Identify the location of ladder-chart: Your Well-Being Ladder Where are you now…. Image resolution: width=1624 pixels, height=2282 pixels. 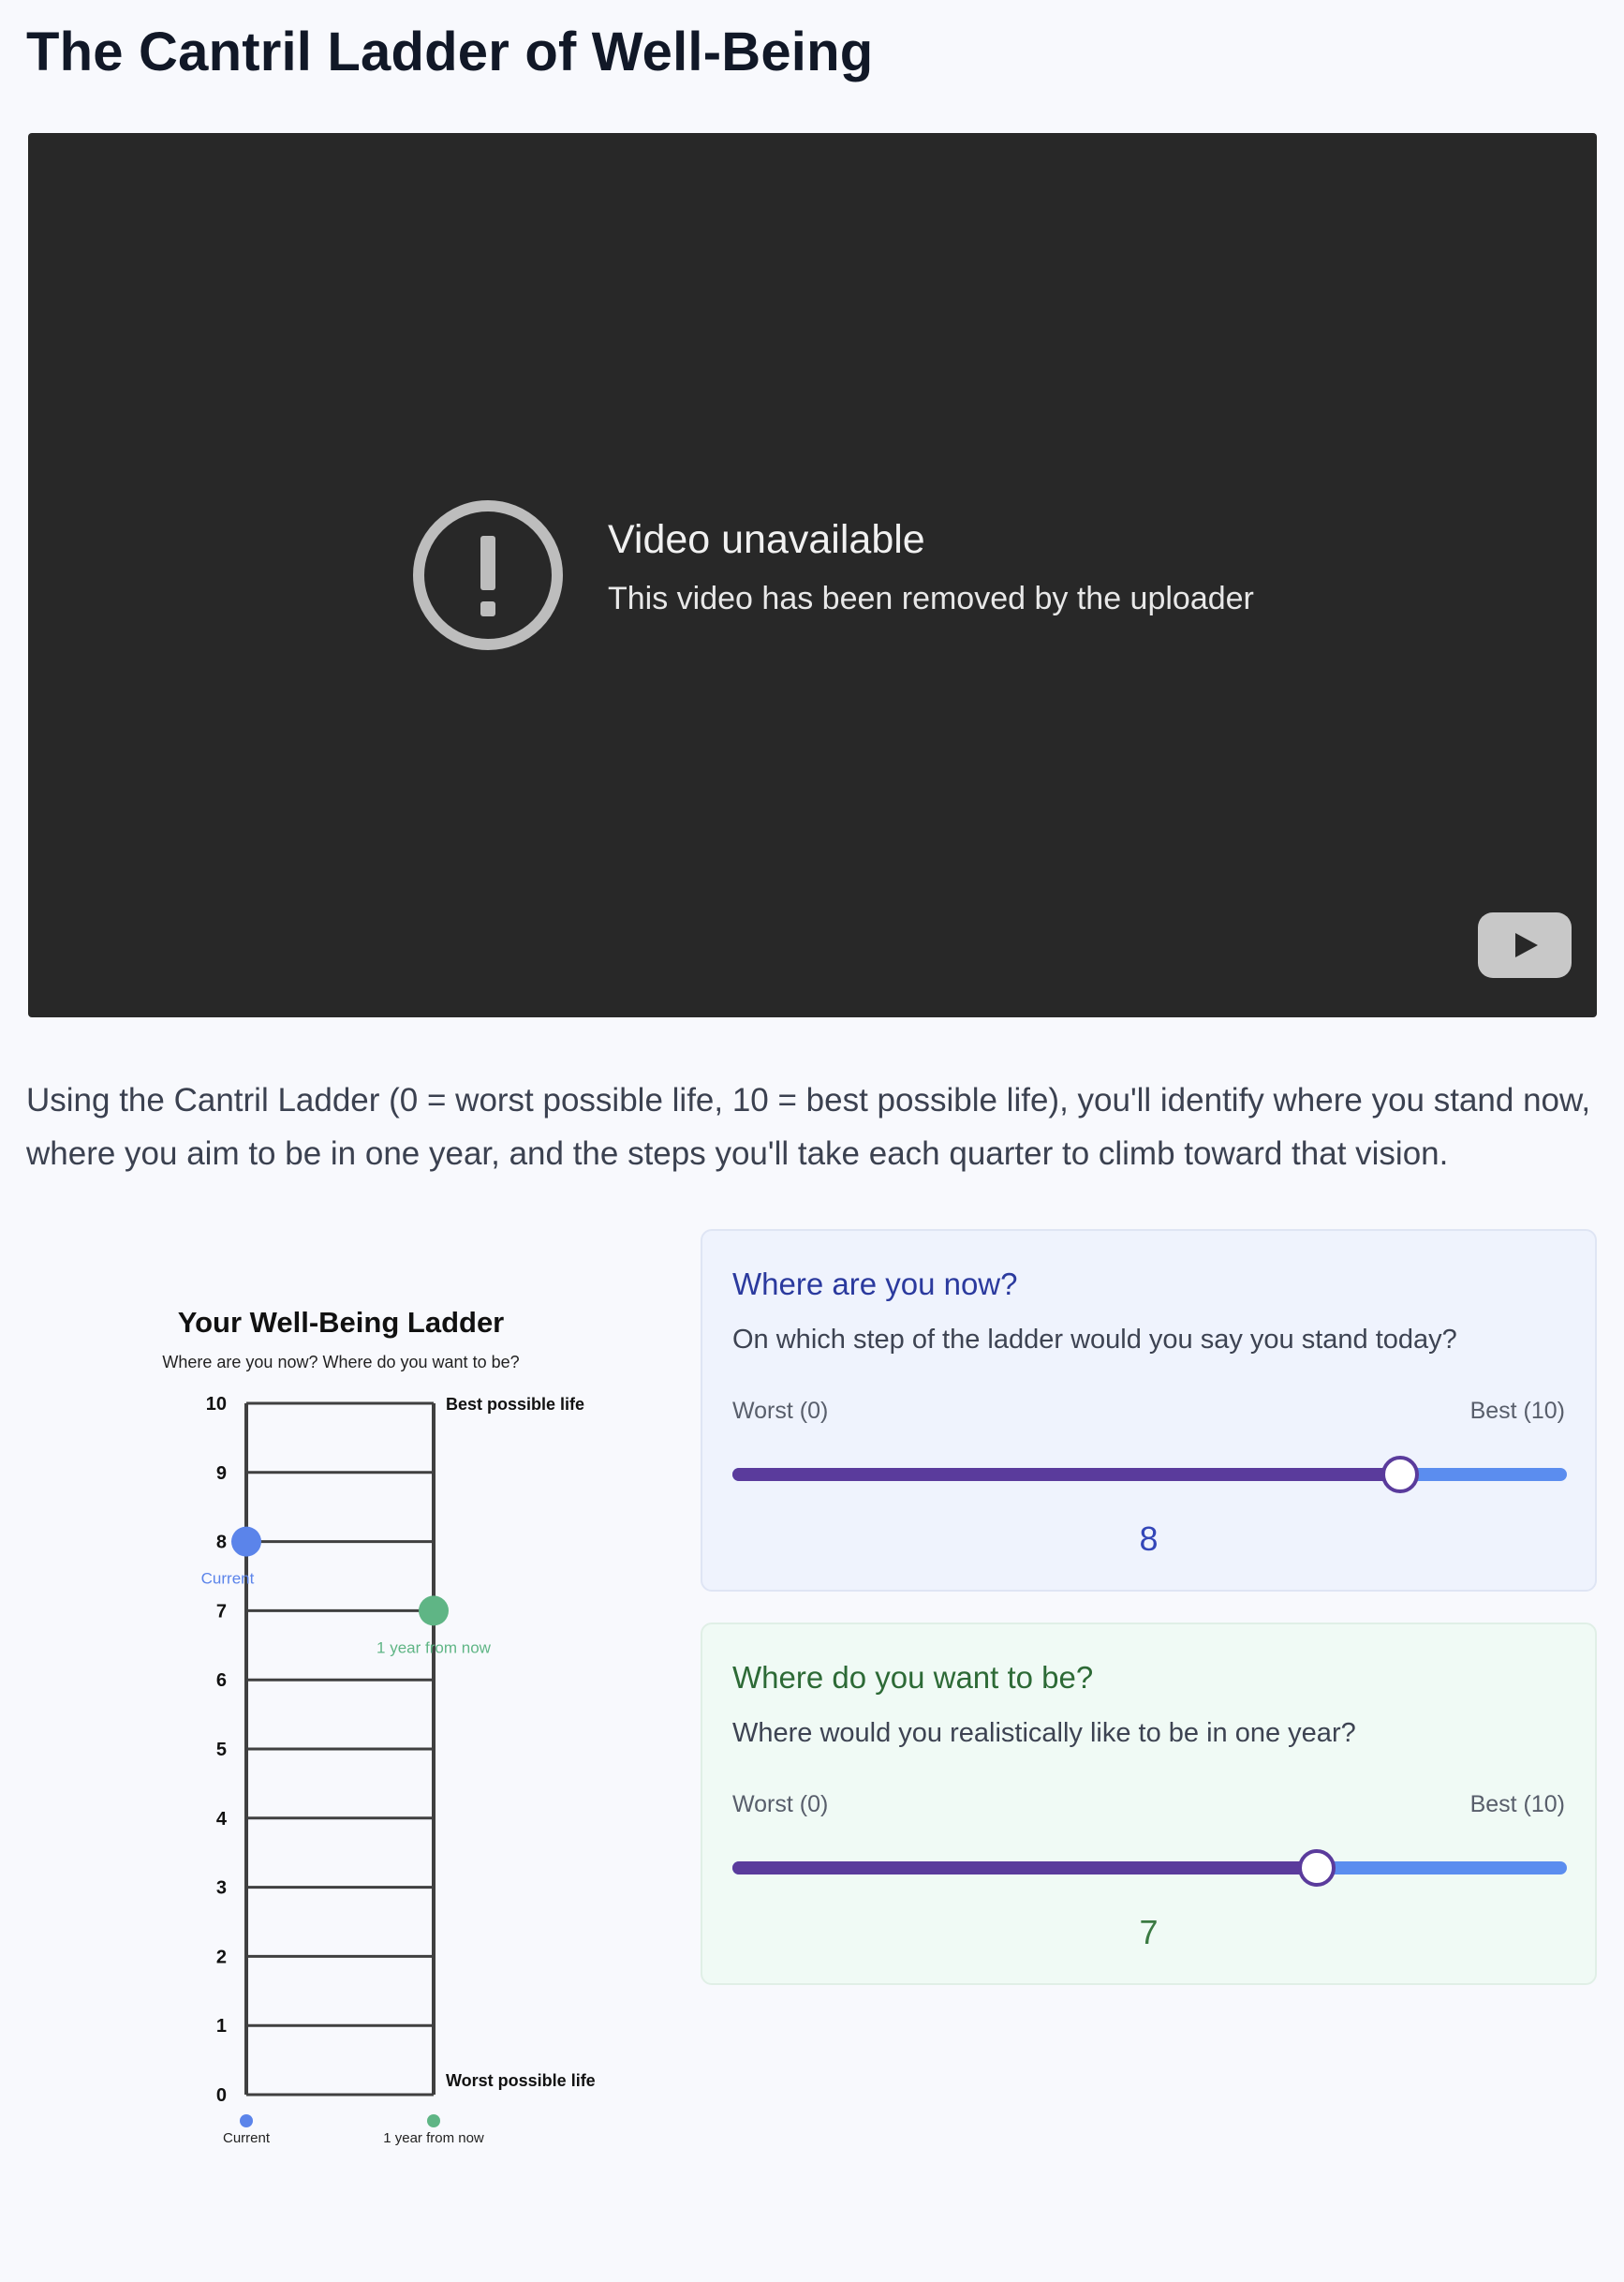
(375, 1733).